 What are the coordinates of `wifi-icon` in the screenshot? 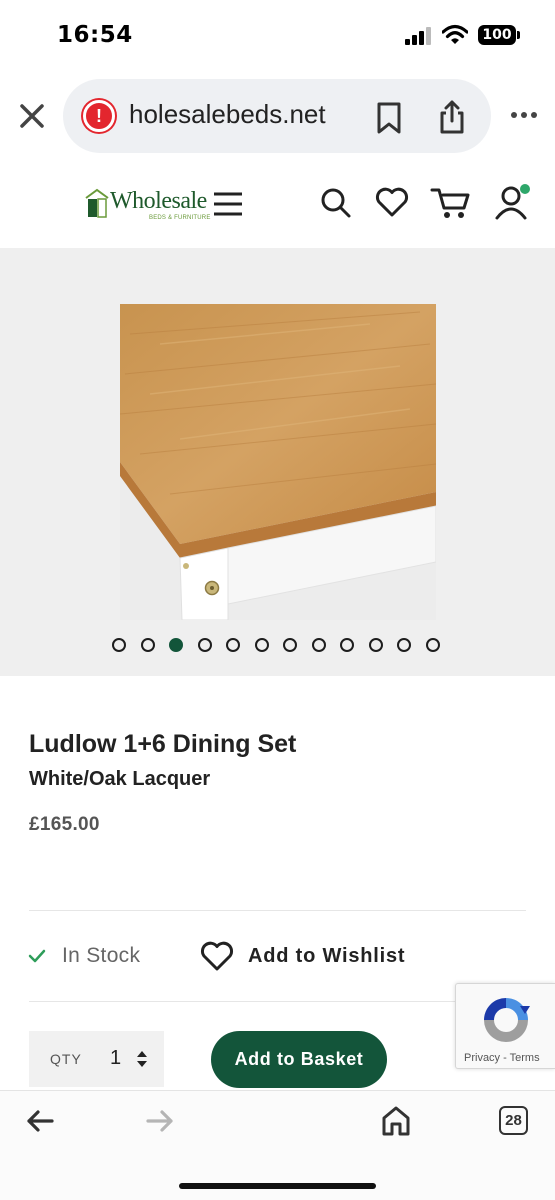 It's located at (455, 34).